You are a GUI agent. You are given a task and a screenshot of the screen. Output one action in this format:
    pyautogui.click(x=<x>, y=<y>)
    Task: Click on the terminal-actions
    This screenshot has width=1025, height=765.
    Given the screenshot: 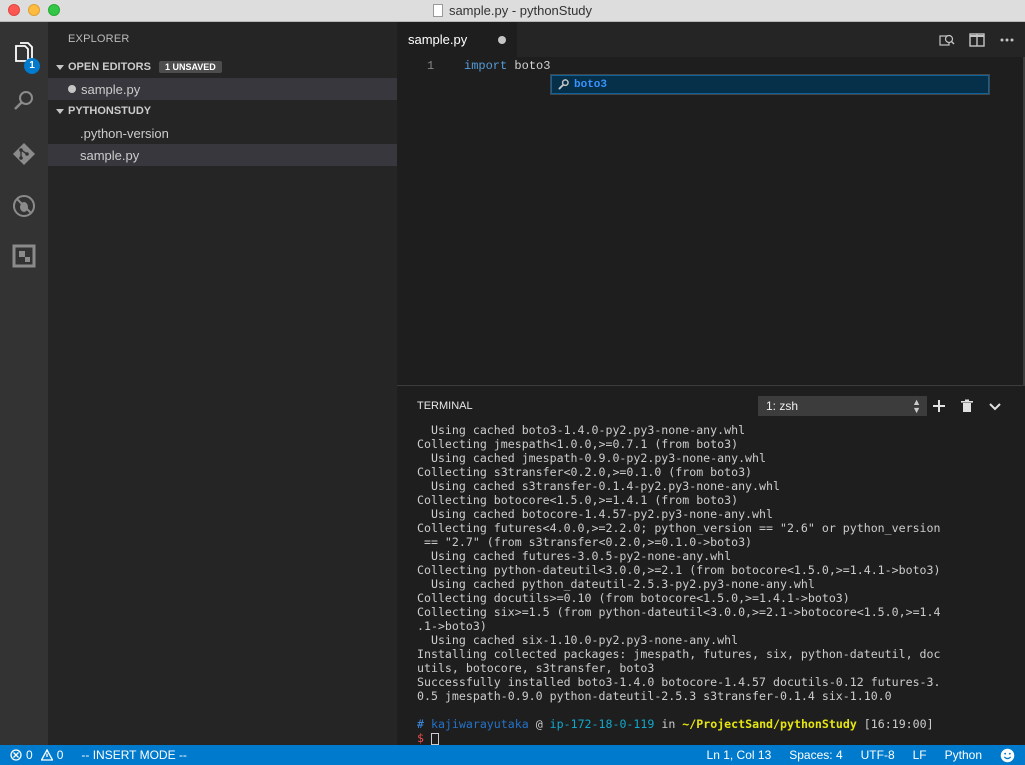 What is the action you would take?
    pyautogui.click(x=967, y=406)
    